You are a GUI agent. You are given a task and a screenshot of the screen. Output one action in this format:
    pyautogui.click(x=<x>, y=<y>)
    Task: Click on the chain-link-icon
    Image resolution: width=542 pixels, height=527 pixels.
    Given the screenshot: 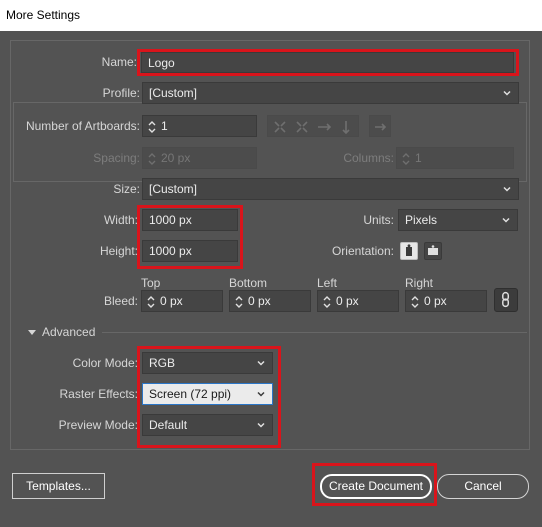 What is the action you would take?
    pyautogui.click(x=506, y=299)
    